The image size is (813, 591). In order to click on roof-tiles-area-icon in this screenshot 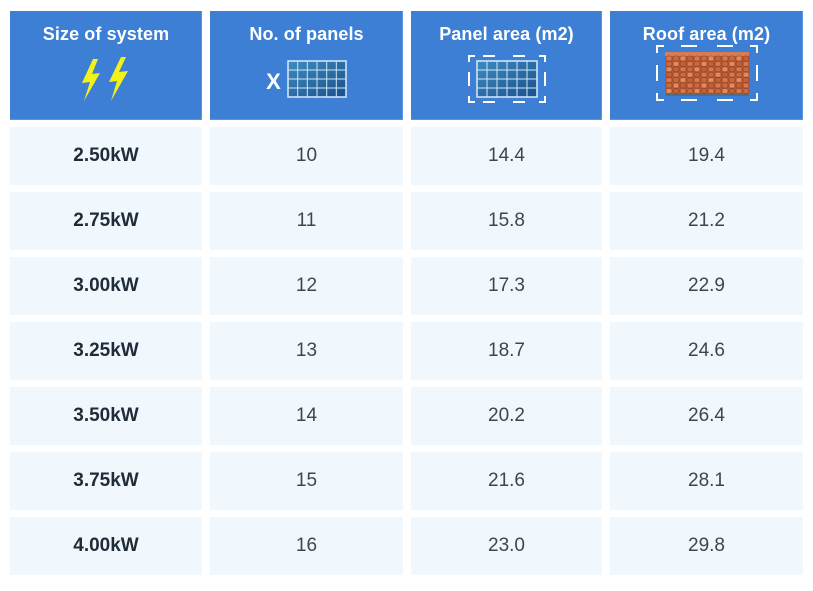, I will do `click(707, 73)`.